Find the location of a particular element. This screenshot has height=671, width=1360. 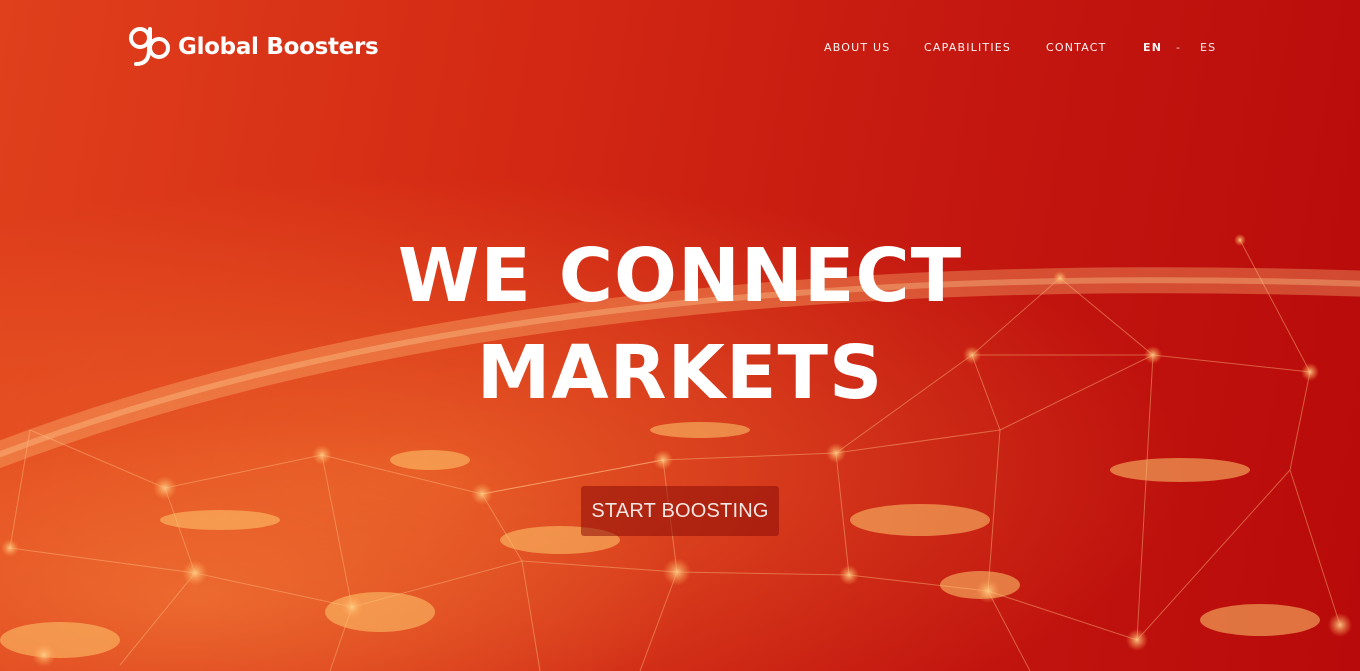

nav-about-us: ABOUT US is located at coordinates (857, 48).